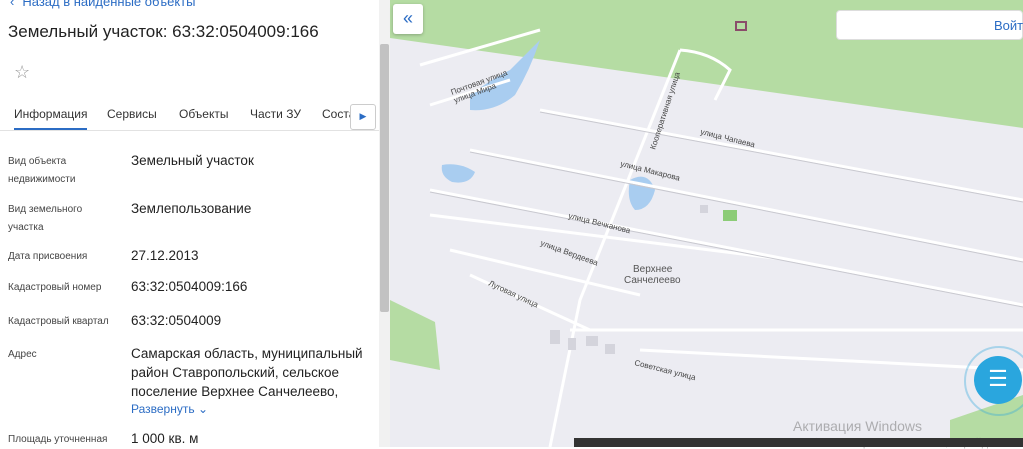  Describe the element at coordinates (176, 320) in the screenshot. I see `field-value: 63:32:0504009` at that location.